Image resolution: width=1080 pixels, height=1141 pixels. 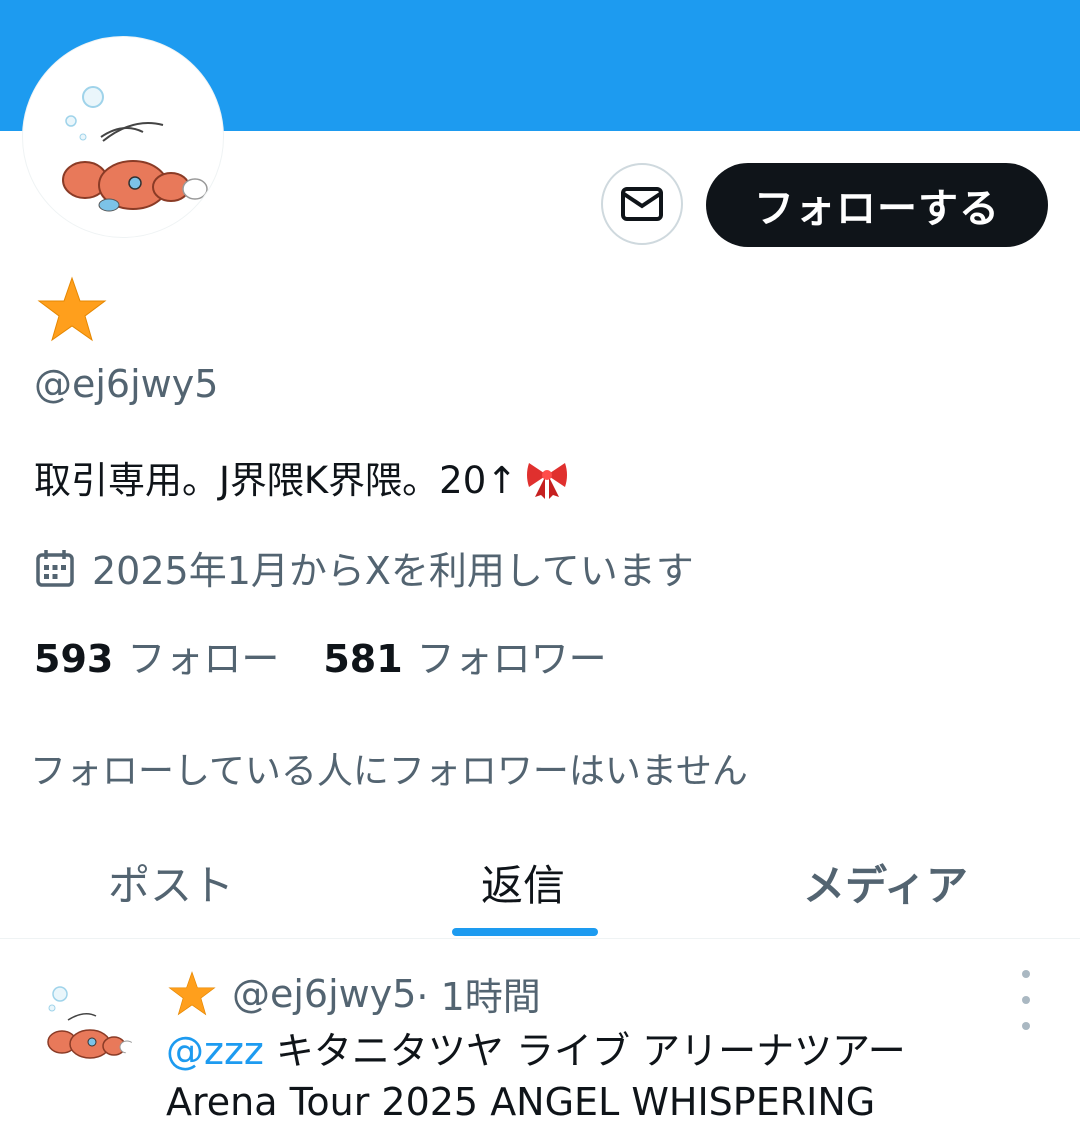 What do you see at coordinates (72, 309) in the screenshot?
I see `display-name-star-icon` at bounding box center [72, 309].